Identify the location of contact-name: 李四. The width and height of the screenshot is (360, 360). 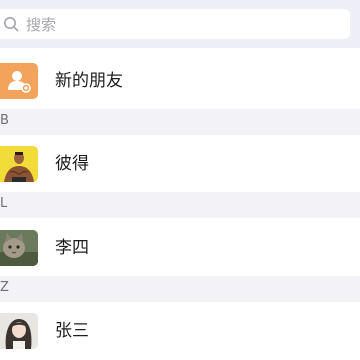
(72, 248).